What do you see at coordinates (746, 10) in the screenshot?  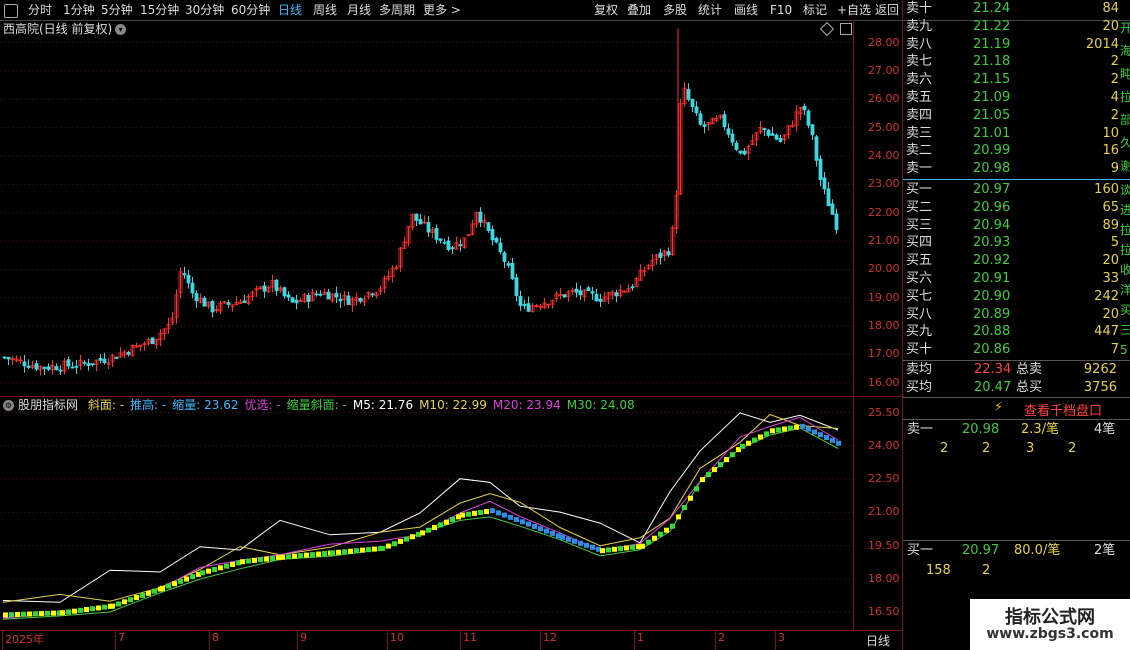 I see `action-button-4: 画线` at bounding box center [746, 10].